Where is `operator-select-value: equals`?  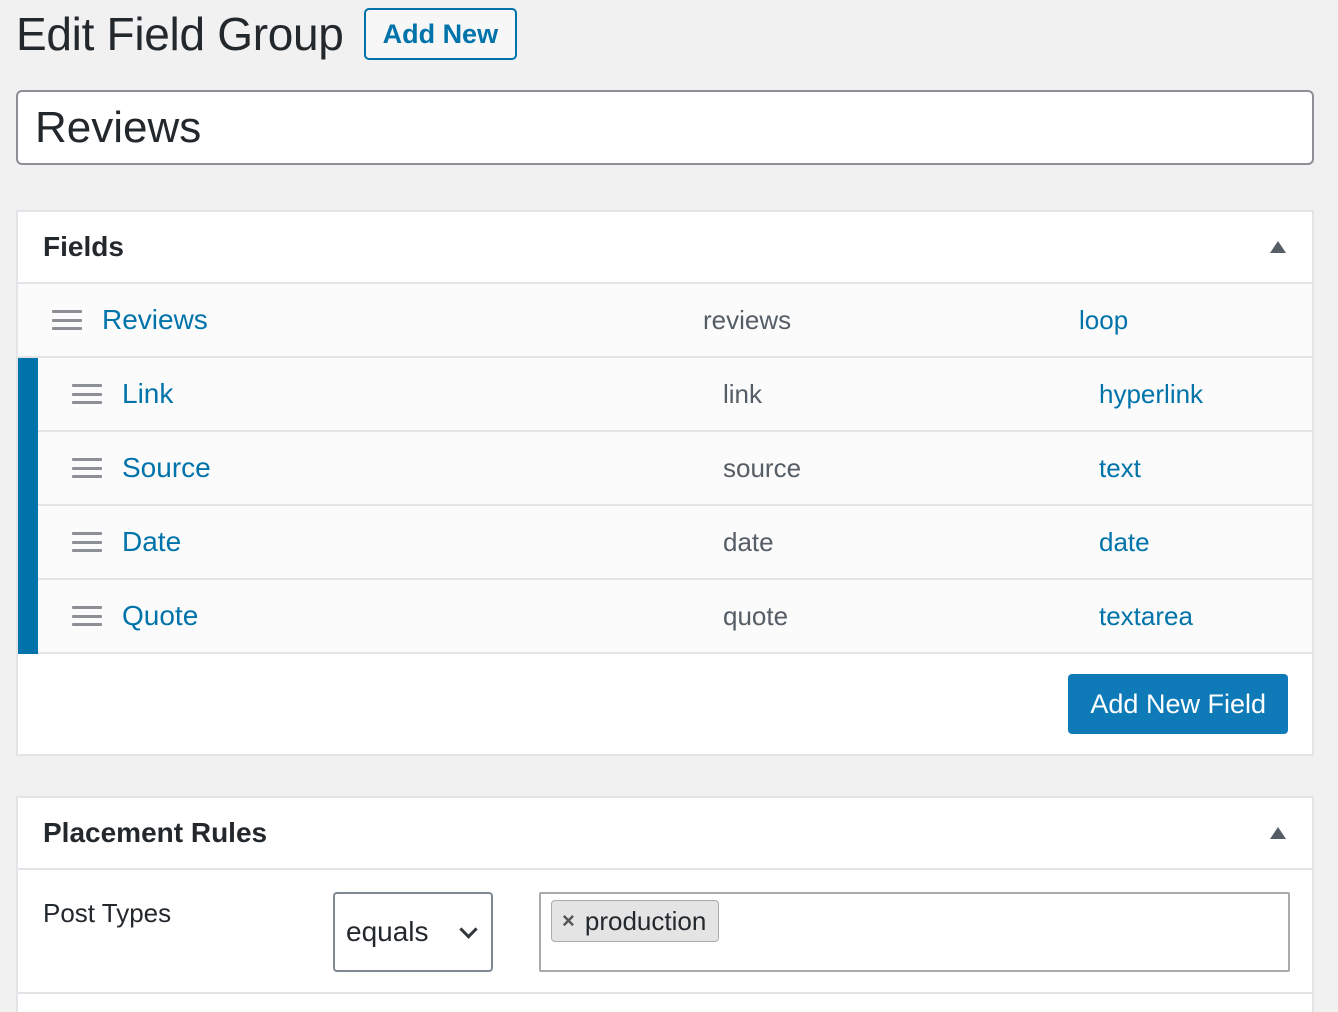
operator-select-value: equals is located at coordinates (387, 931).